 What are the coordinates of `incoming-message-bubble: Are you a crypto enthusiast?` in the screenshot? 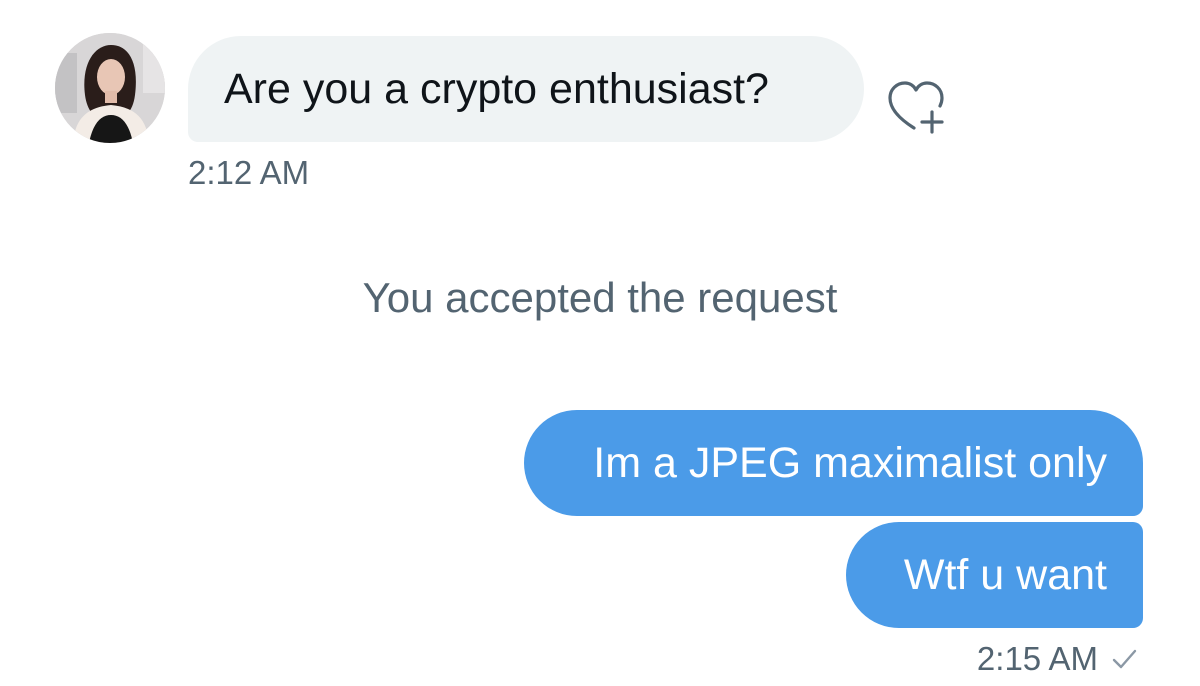 It's located at (526, 89).